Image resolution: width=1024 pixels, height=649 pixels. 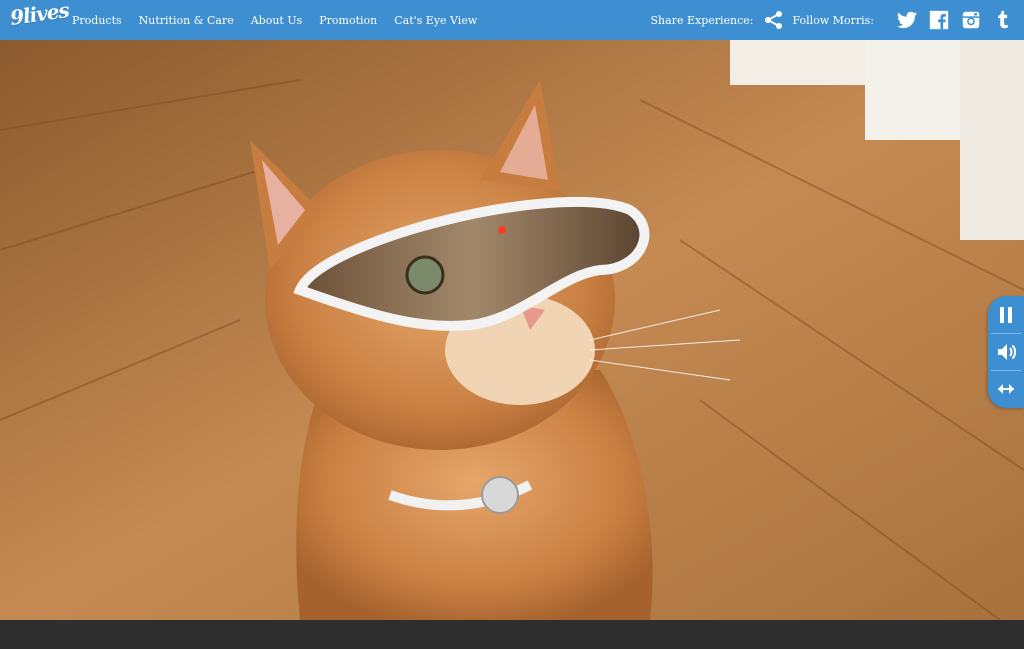 I want to click on tumblr-icon, so click(x=1003, y=20).